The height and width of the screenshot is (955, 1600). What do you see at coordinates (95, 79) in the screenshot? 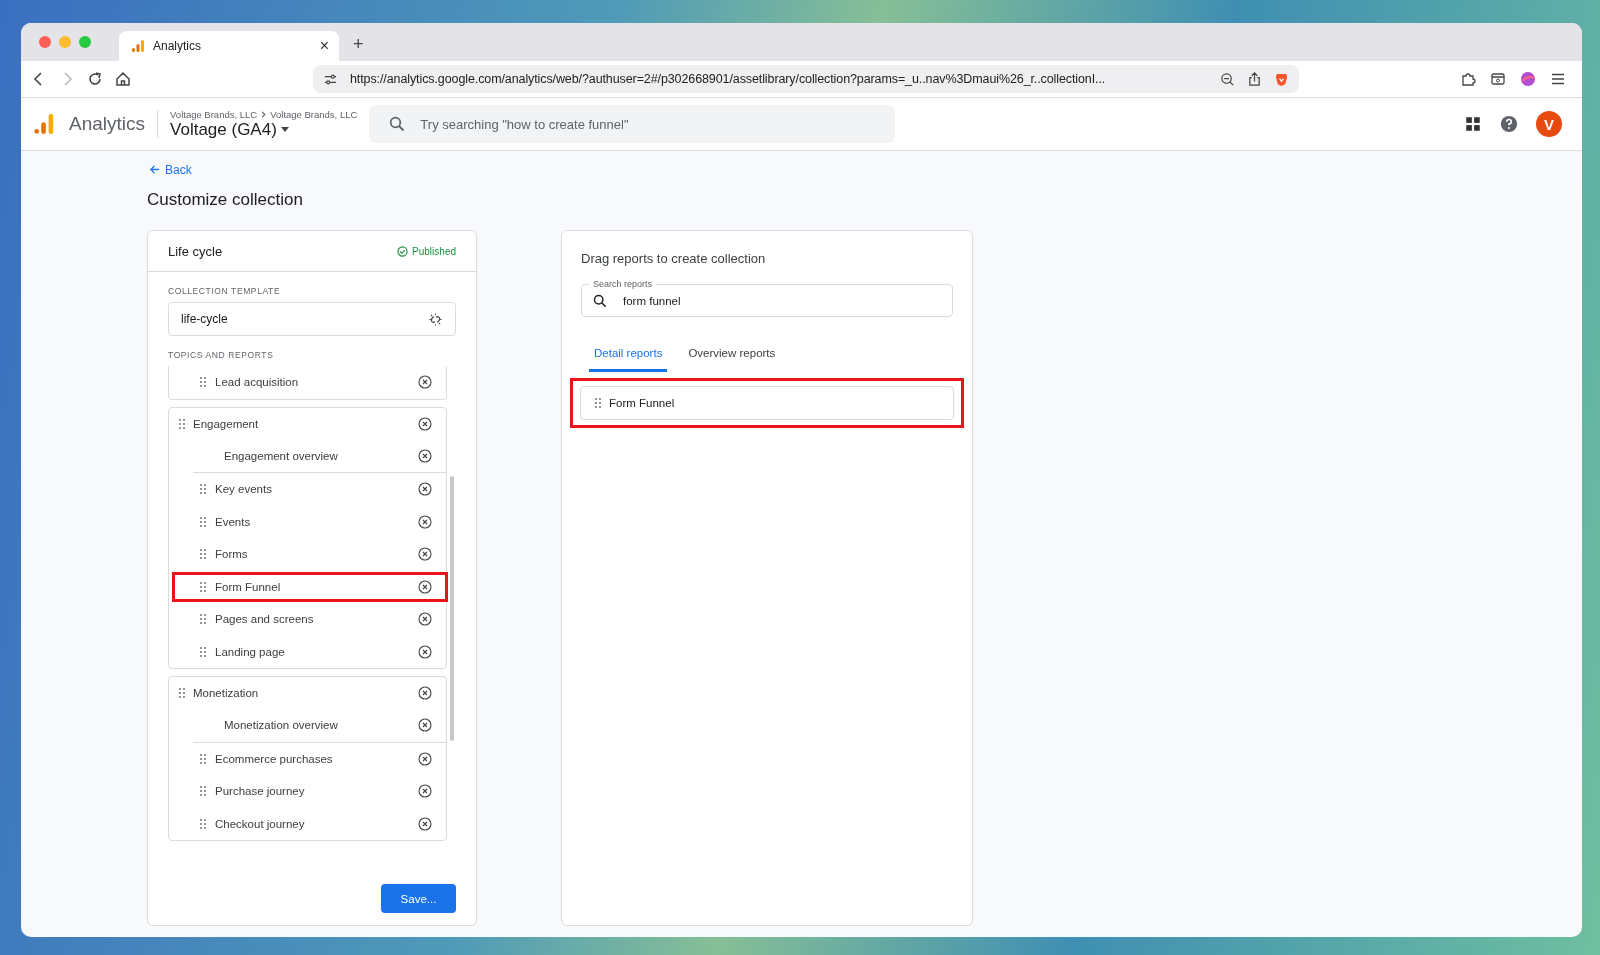
I see `reload-icon` at bounding box center [95, 79].